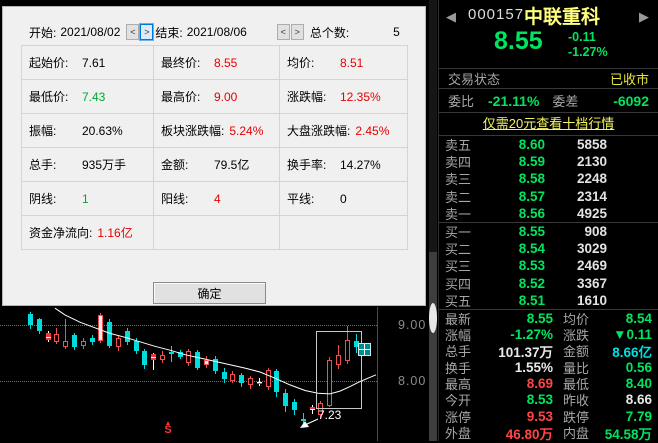  What do you see at coordinates (531, 249) in the screenshot?
I see `bid-price: 8.54` at bounding box center [531, 249].